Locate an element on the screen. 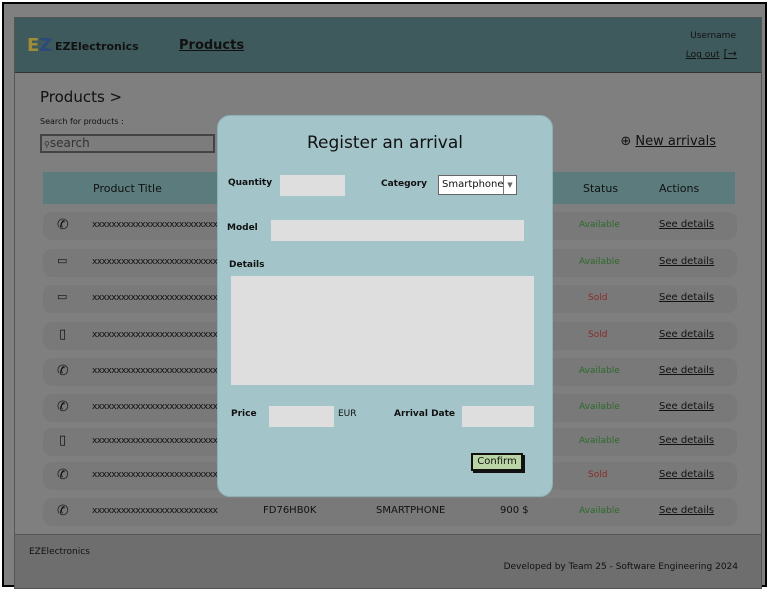 The image size is (769, 592). search-input: ⚲search is located at coordinates (127, 143).